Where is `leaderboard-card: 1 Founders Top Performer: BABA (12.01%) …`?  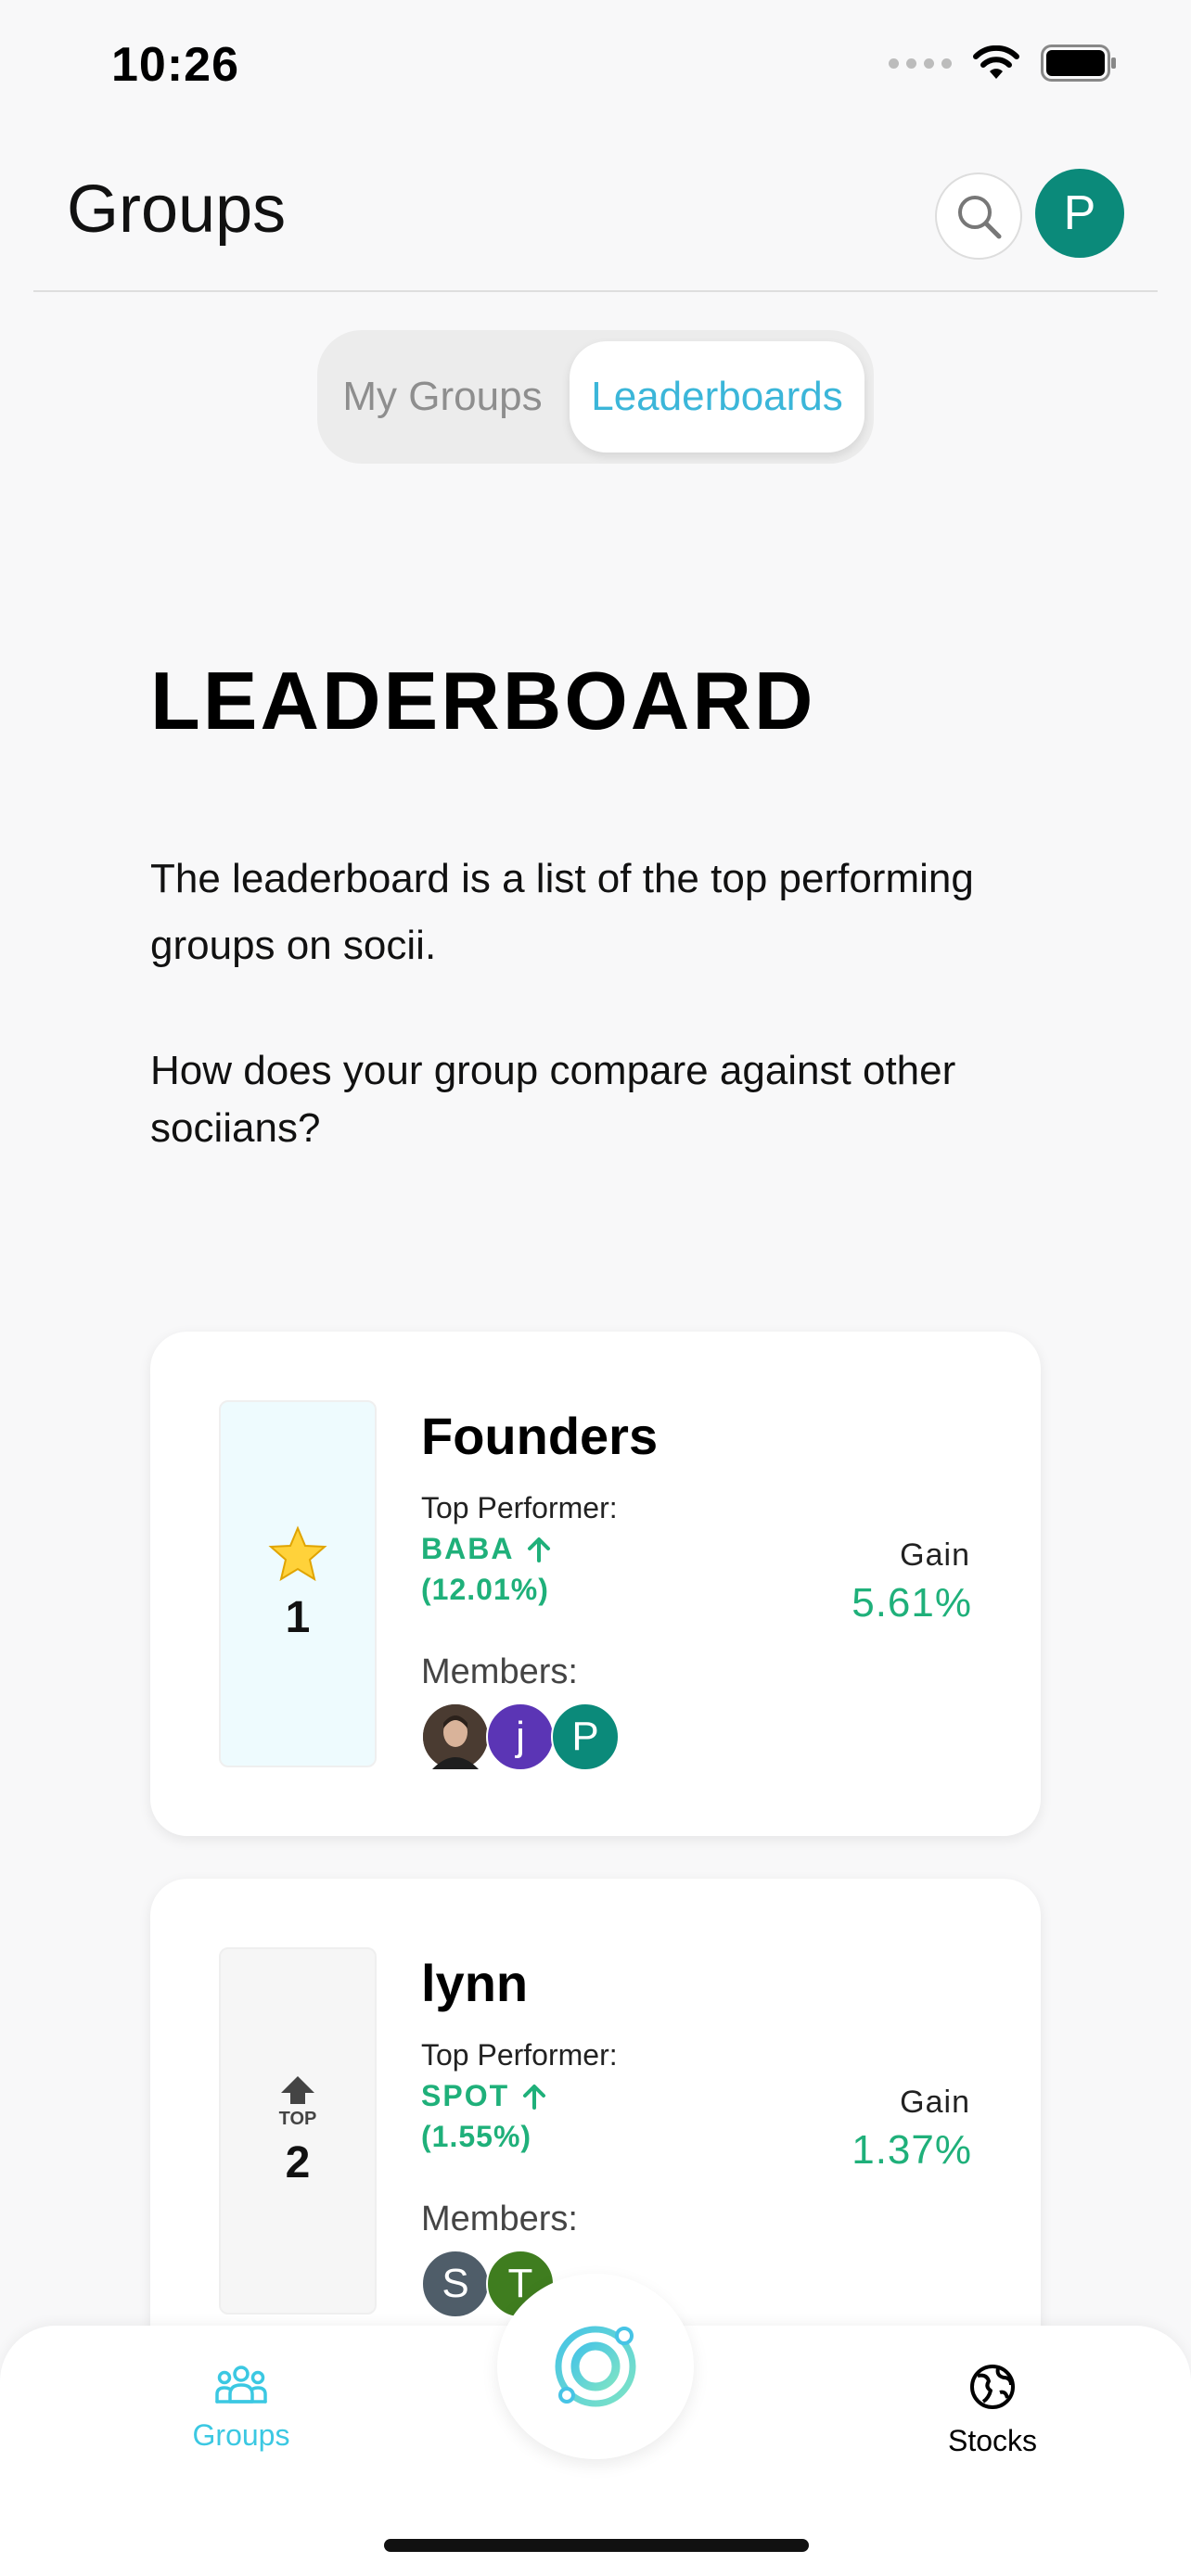 leaderboard-card: 1 Founders Top Performer: BABA (12.01%) … is located at coordinates (595, 1584).